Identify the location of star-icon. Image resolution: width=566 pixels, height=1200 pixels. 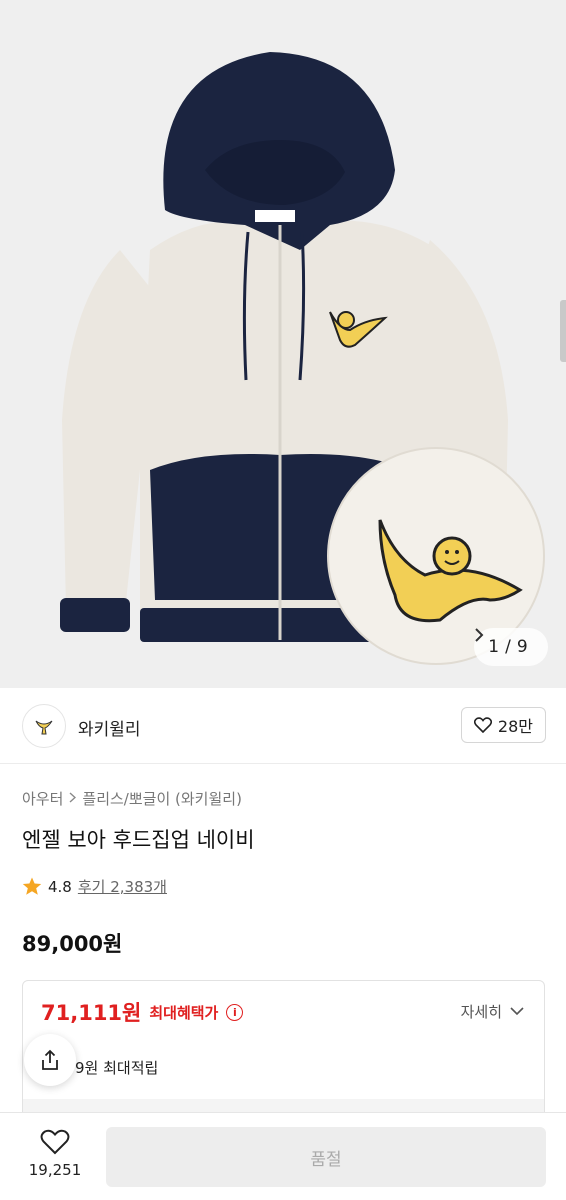
(32, 886).